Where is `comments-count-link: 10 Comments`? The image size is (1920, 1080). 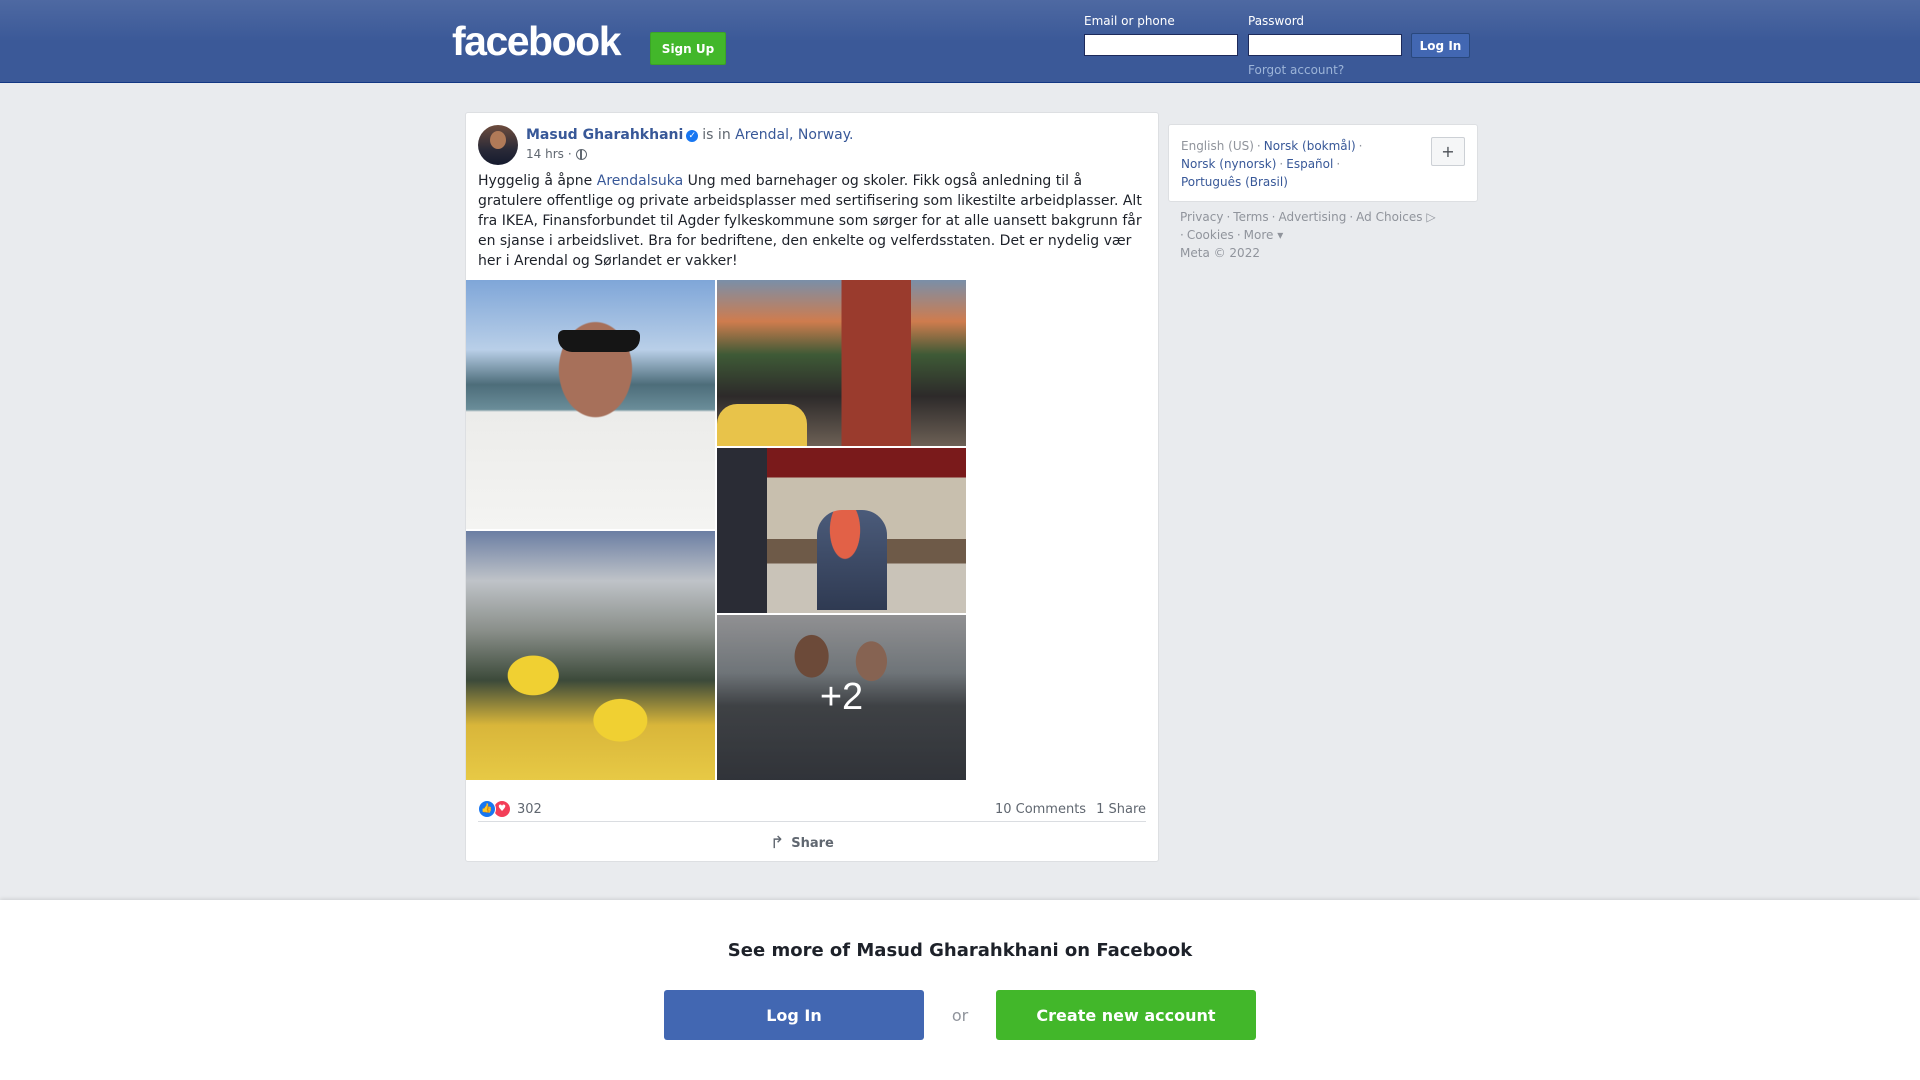 comments-count-link: 10 Comments is located at coordinates (1040, 809).